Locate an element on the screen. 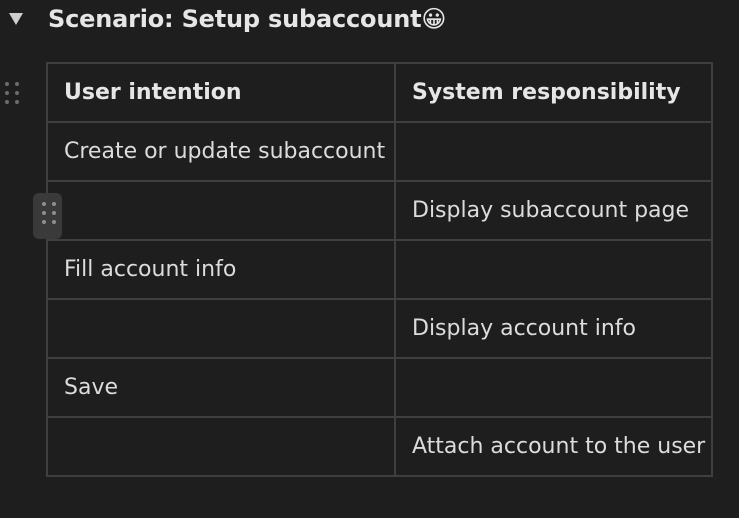  table-header-row: User intention System responsibility is located at coordinates (379, 92).